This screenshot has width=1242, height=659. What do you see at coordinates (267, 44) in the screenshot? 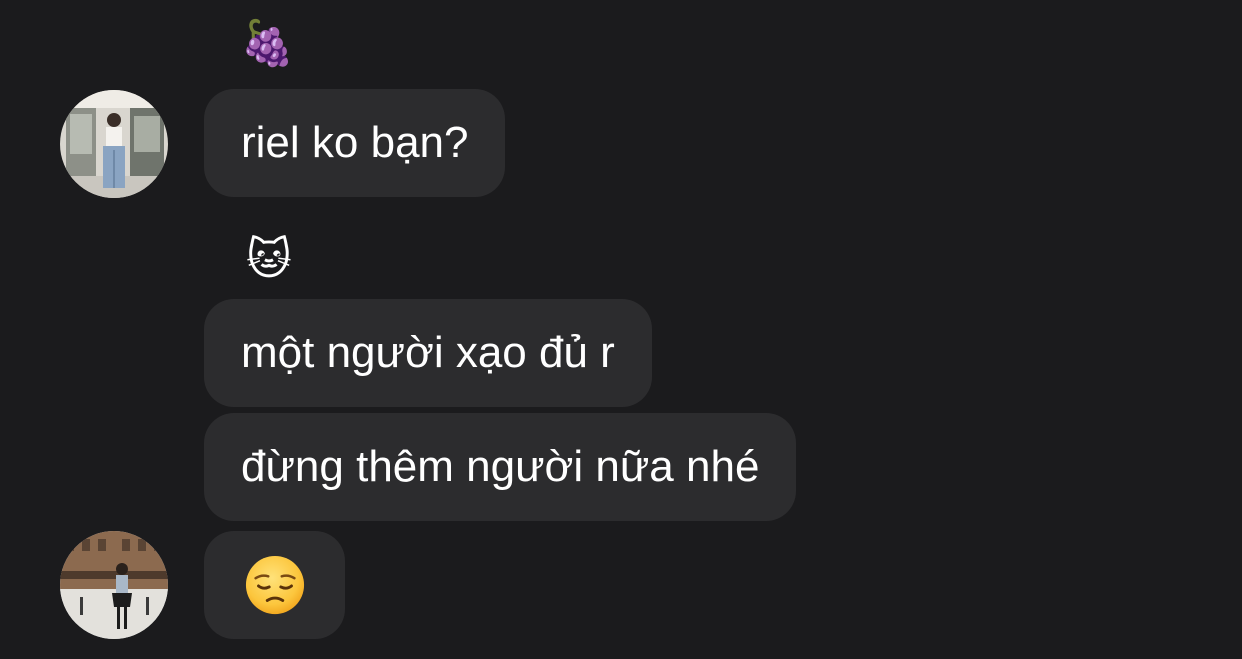
I see `reaction-grapes: 🍇` at bounding box center [267, 44].